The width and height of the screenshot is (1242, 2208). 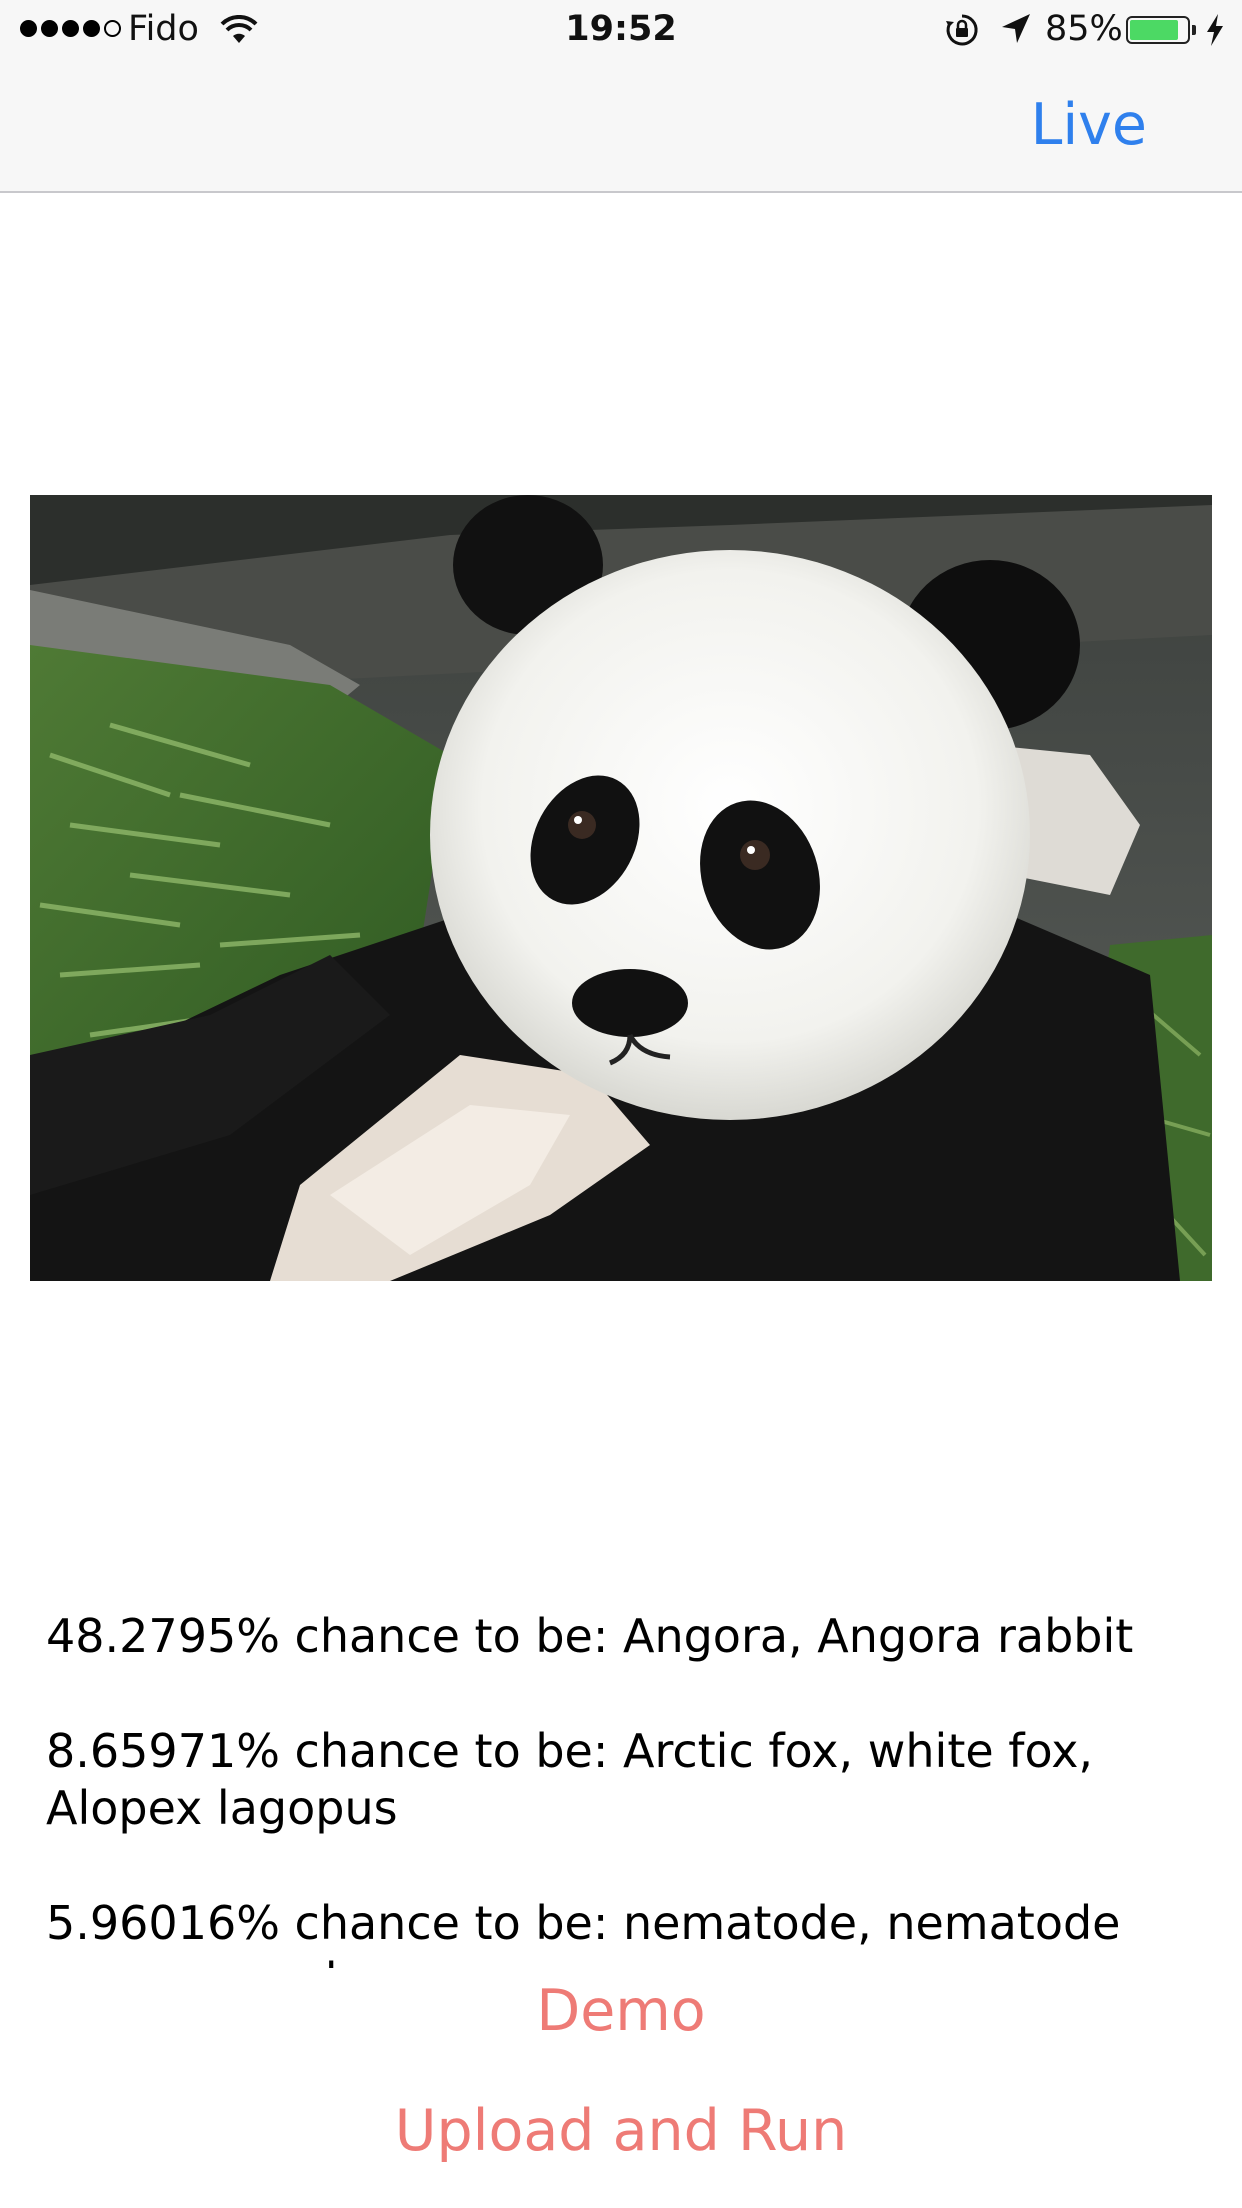 I want to click on live-button: Live, so click(x=1089, y=125).